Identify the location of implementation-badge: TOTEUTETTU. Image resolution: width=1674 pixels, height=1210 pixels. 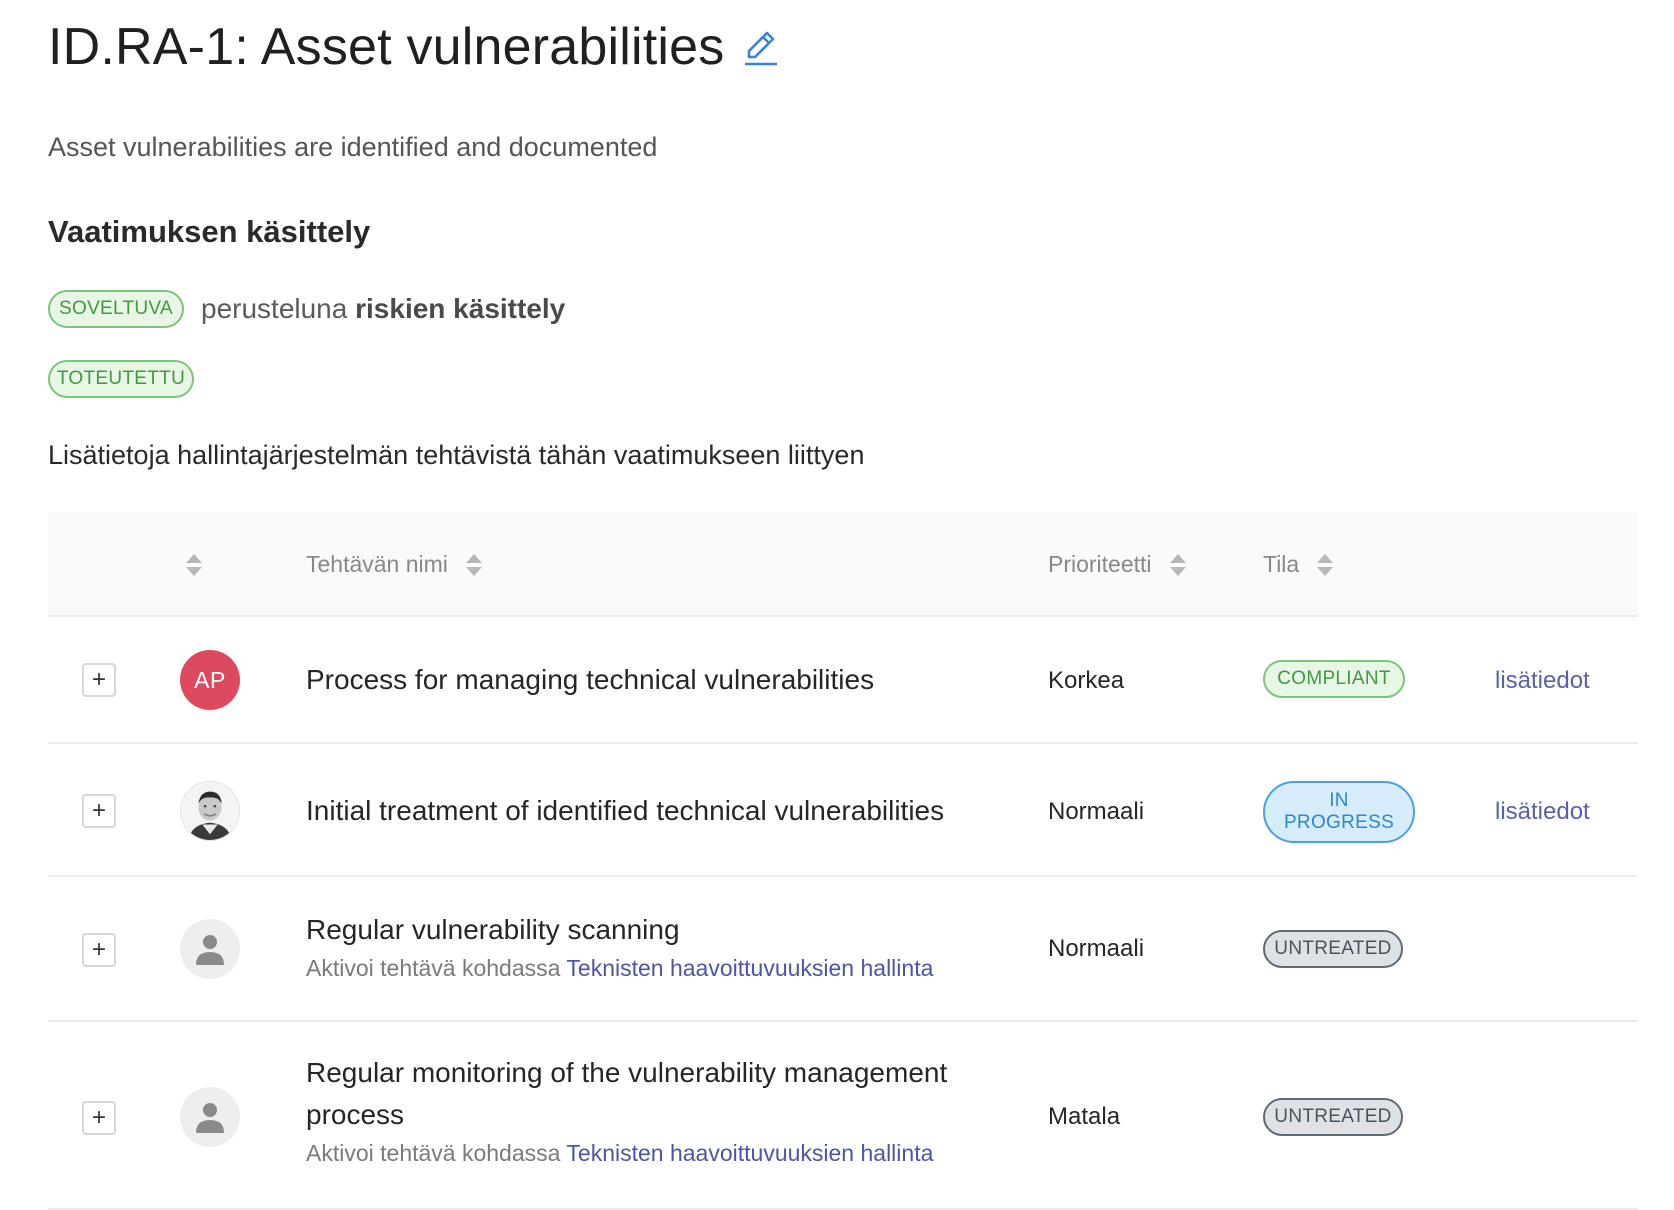
(121, 379).